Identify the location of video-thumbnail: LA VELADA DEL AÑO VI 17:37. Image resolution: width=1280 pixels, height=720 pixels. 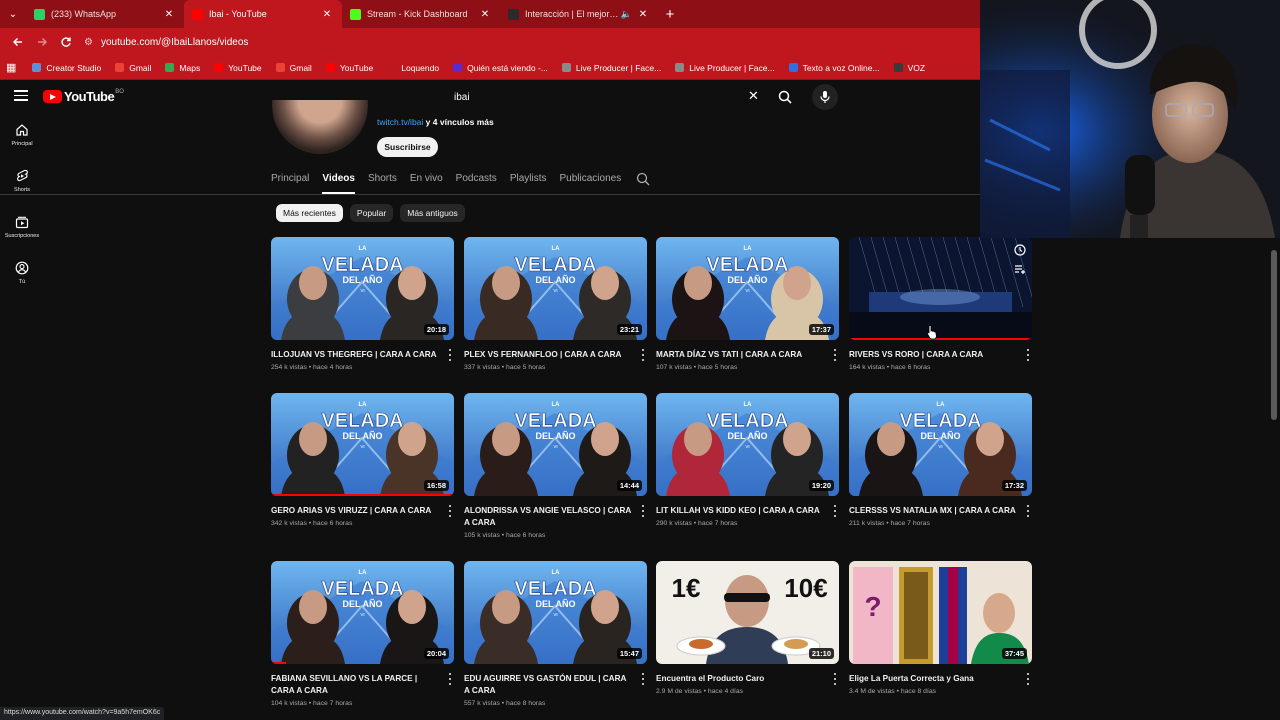
(747, 288).